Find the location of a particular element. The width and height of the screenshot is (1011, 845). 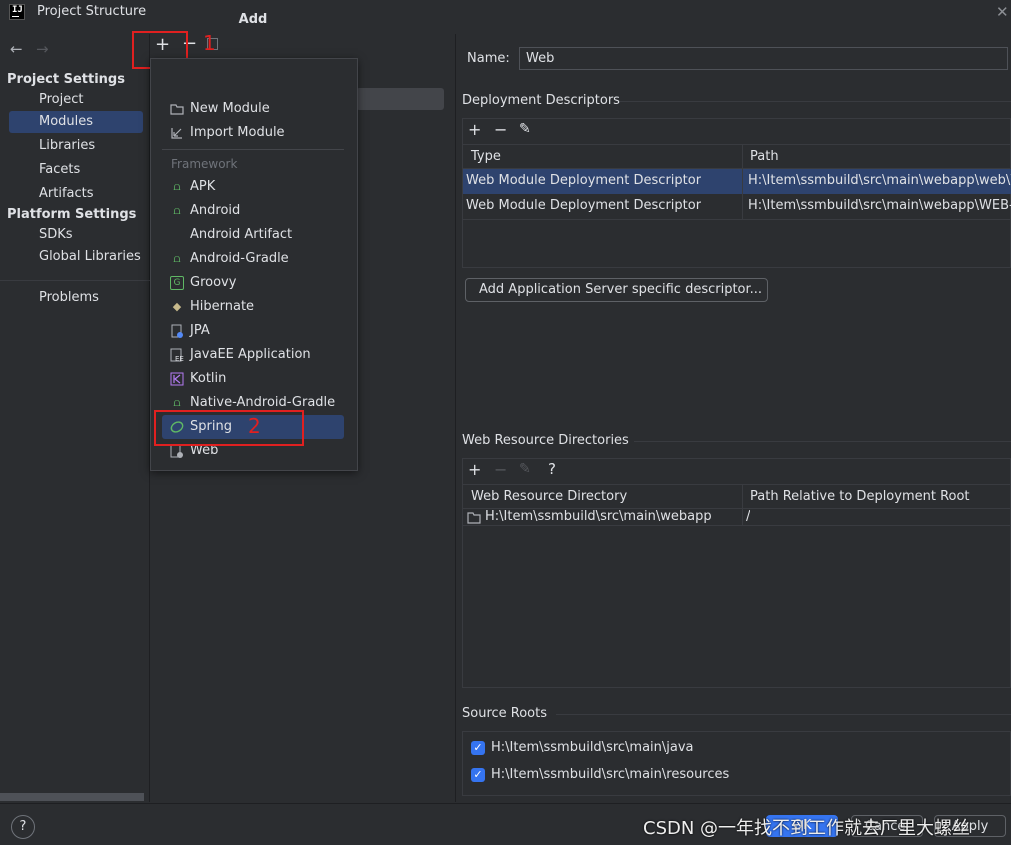

csdn-watermark: CSDN @一年找不到工作就去厂里大螺丝 is located at coordinates (807, 828).